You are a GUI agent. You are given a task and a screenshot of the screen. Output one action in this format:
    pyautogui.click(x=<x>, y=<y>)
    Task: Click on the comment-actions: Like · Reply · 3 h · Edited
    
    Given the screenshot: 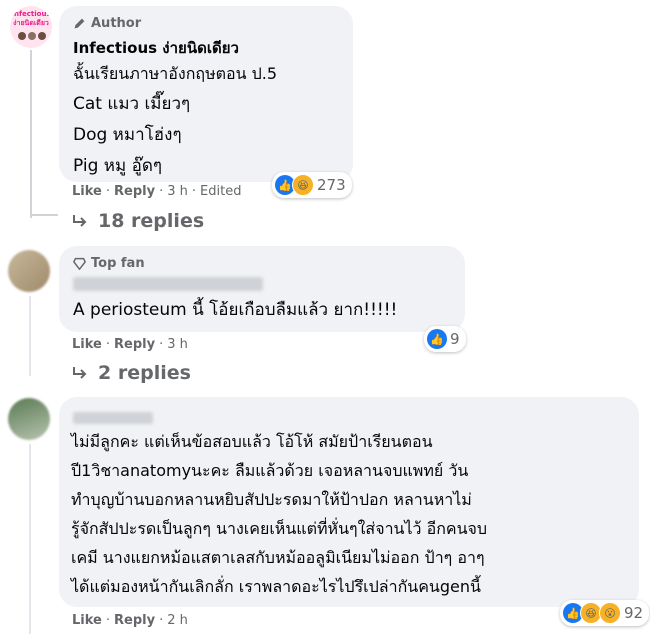 What is the action you would take?
    pyautogui.click(x=157, y=191)
    